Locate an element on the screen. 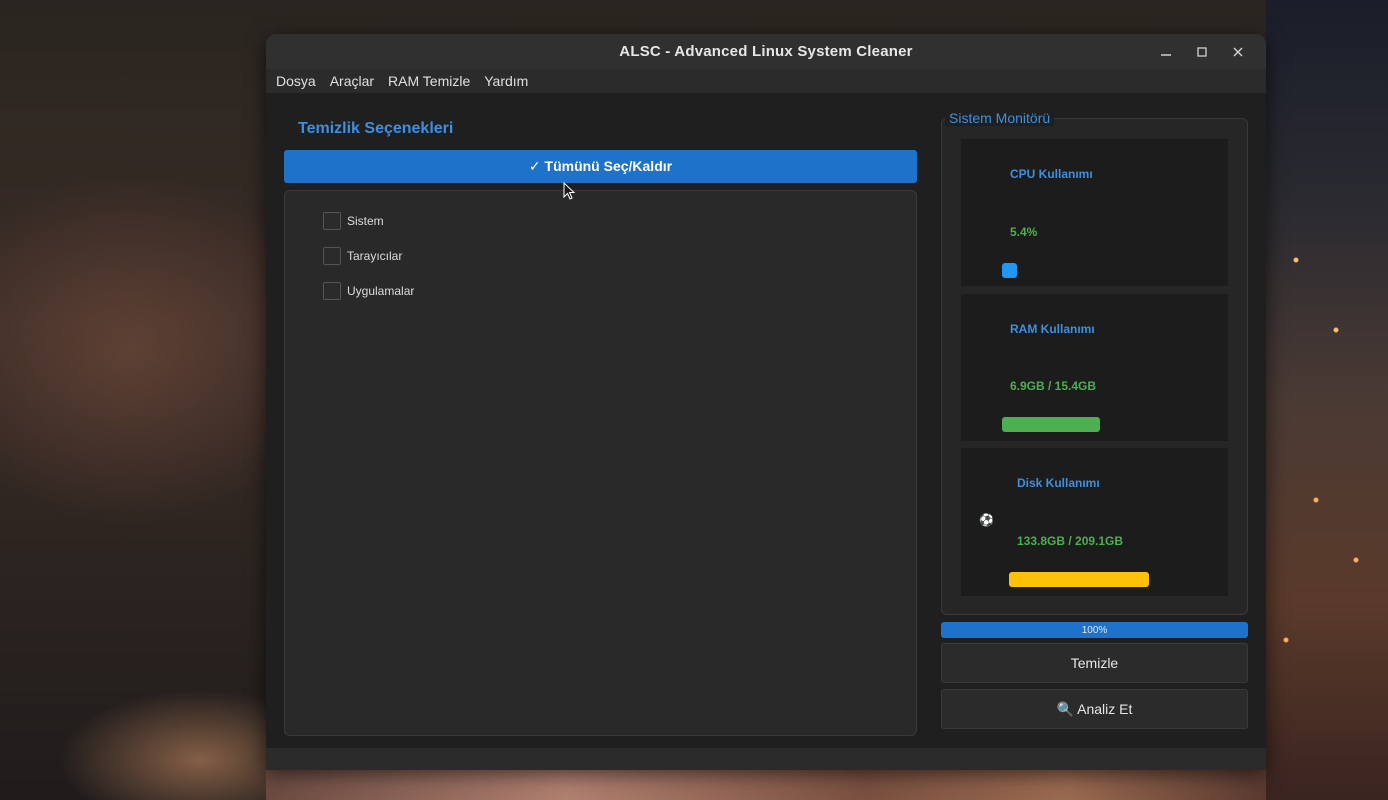 The height and width of the screenshot is (800, 1388). desktop-wallpaper-right is located at coordinates (1327, 400).